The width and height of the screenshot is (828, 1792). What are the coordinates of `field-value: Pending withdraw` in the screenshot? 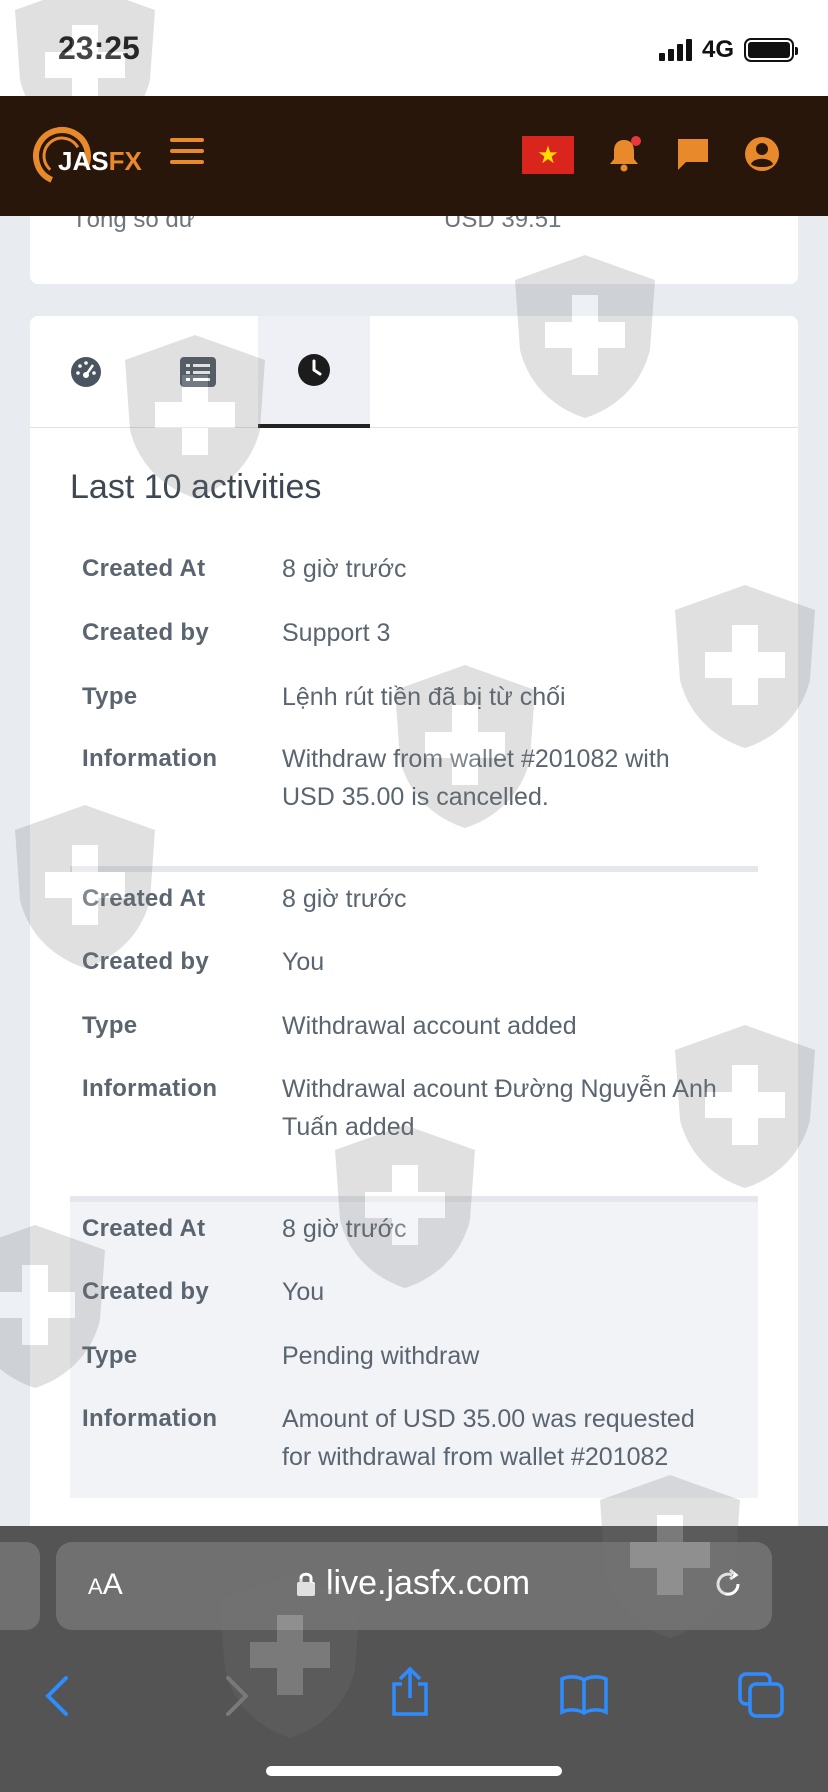 It's located at (381, 1356).